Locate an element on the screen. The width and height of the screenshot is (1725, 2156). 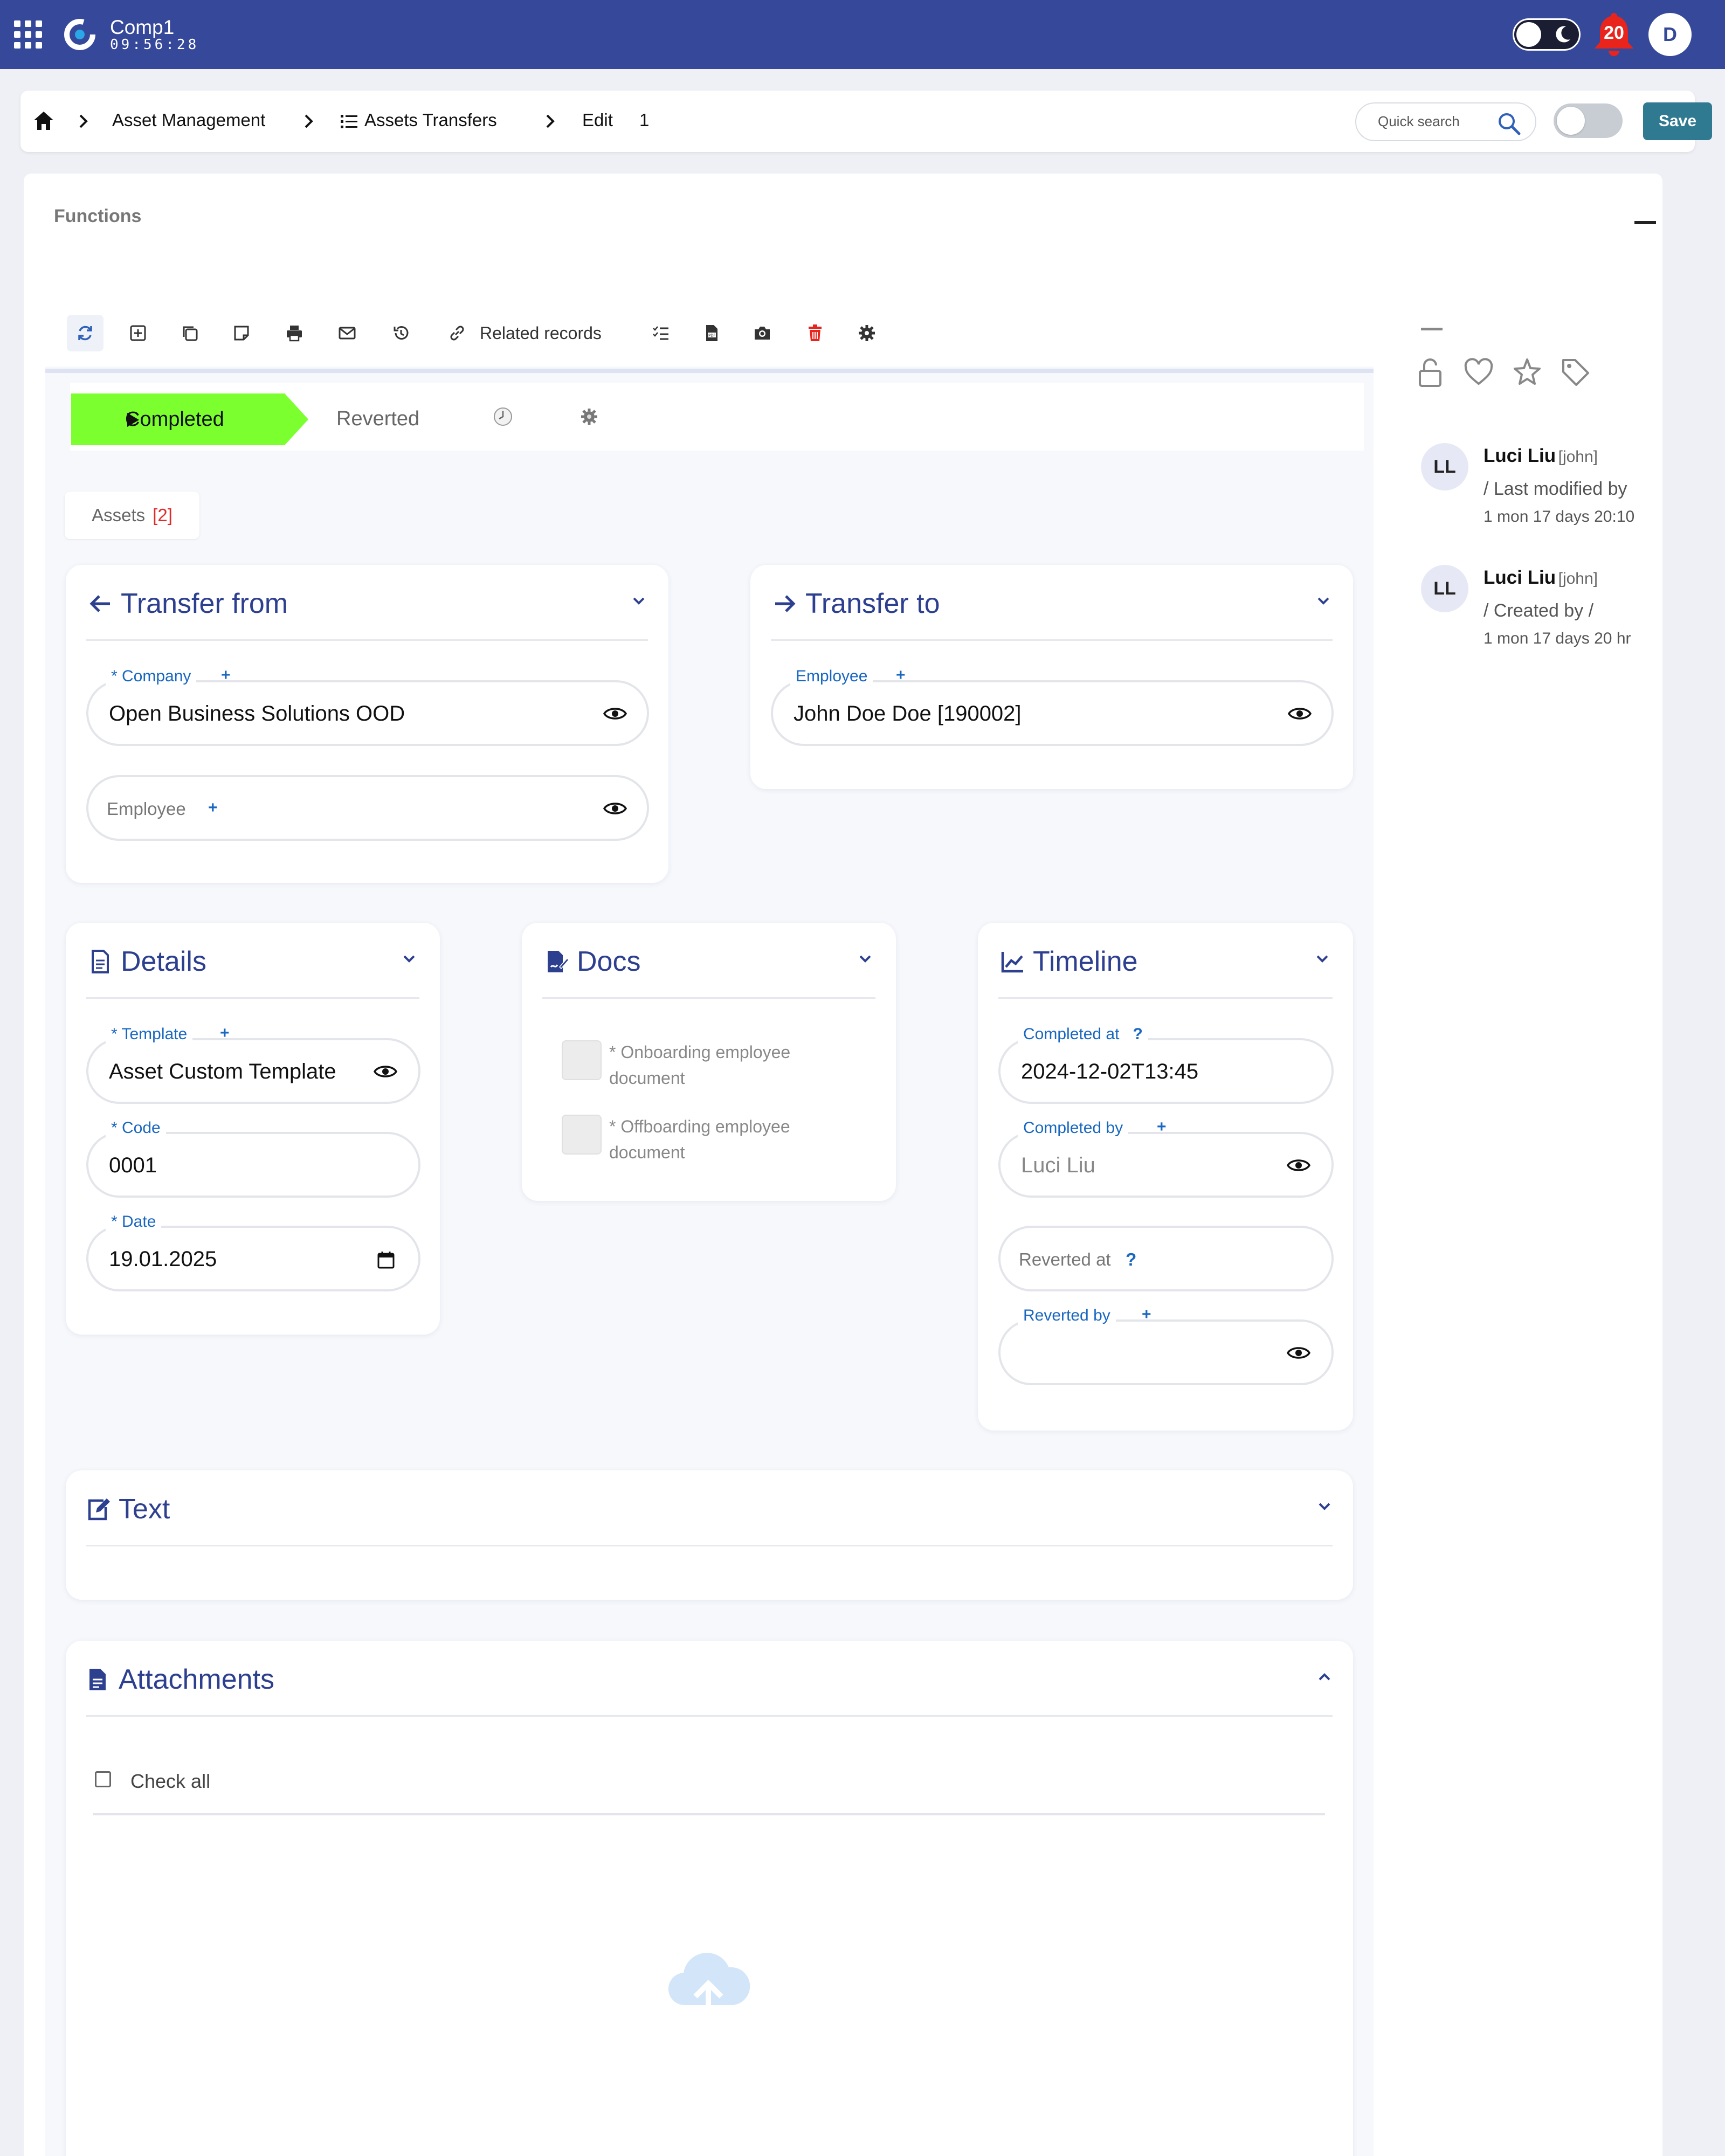
checklist-button is located at coordinates (661, 333).